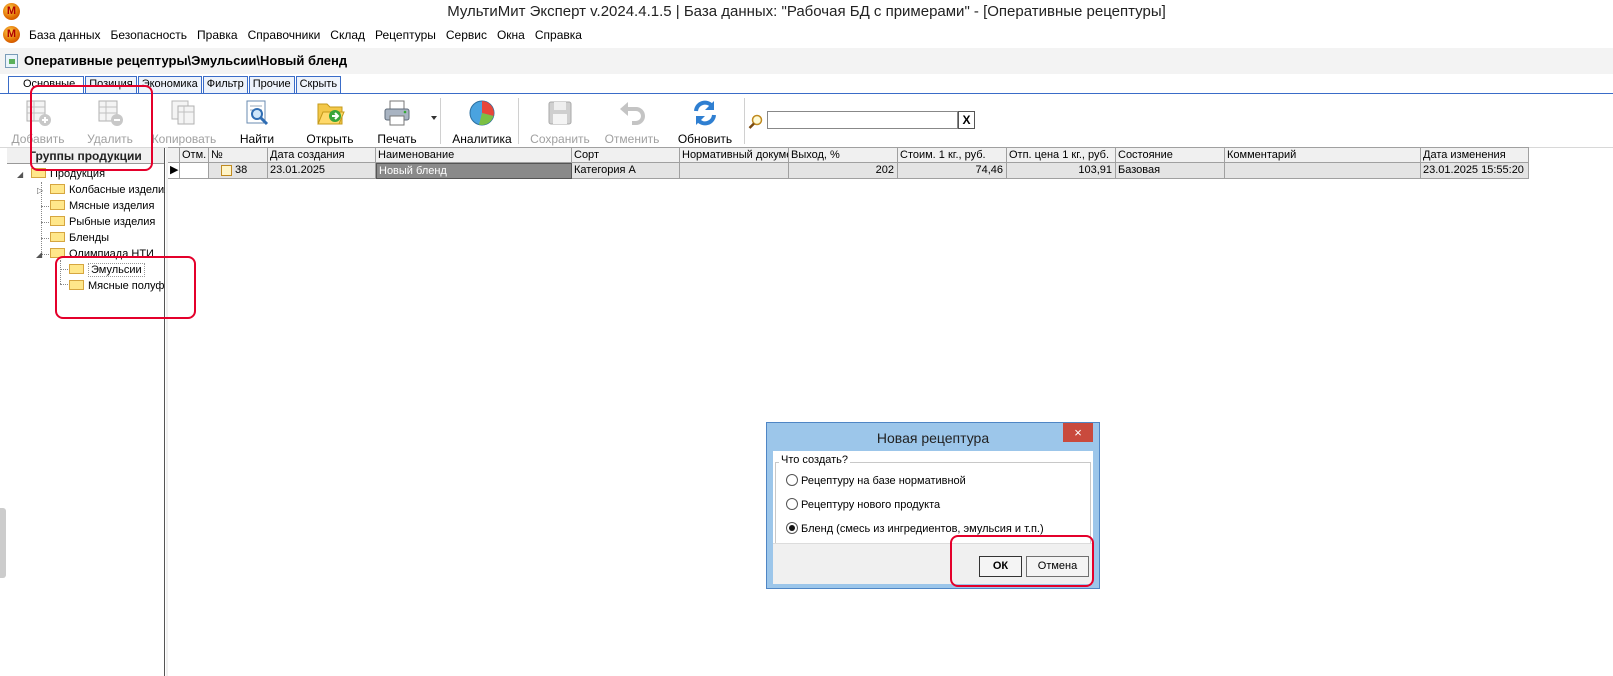 This screenshot has width=1613, height=676. What do you see at coordinates (318, 84) in the screenshot?
I see `tab-hide: Скрыть` at bounding box center [318, 84].